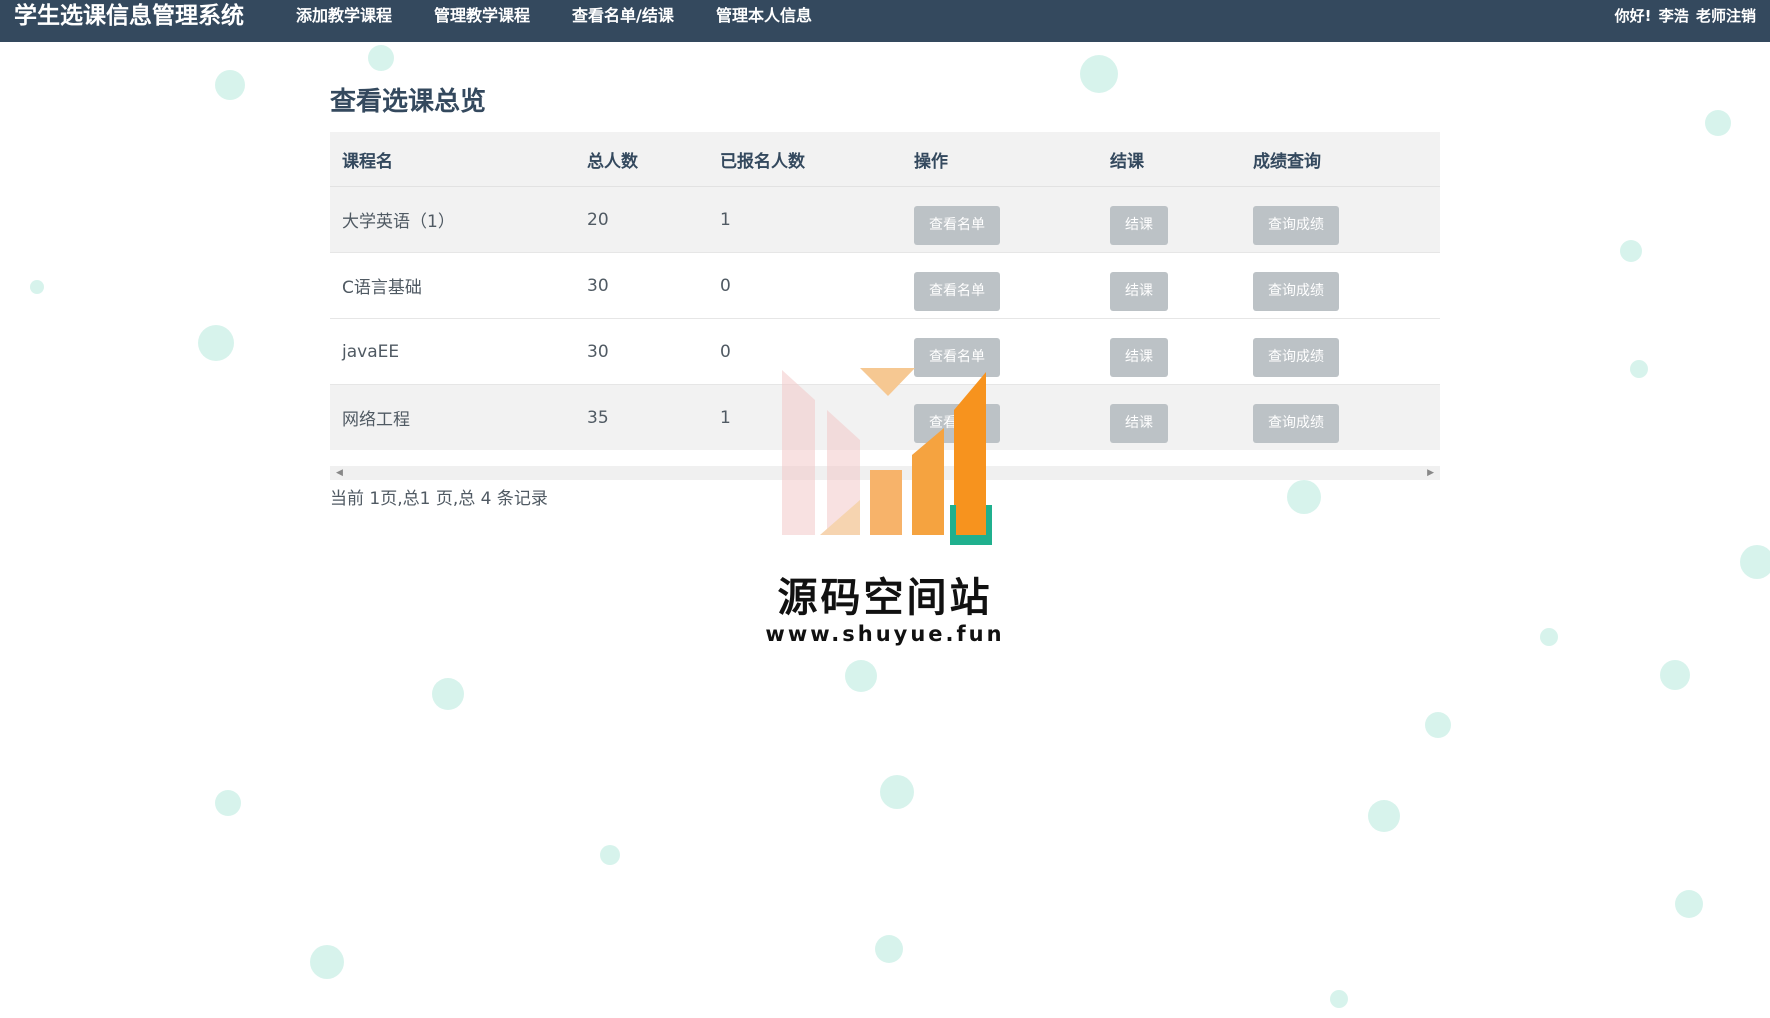 This screenshot has height=1018, width=1770. What do you see at coordinates (452, 159) in the screenshot?
I see `col-header-course-name: 课程名` at bounding box center [452, 159].